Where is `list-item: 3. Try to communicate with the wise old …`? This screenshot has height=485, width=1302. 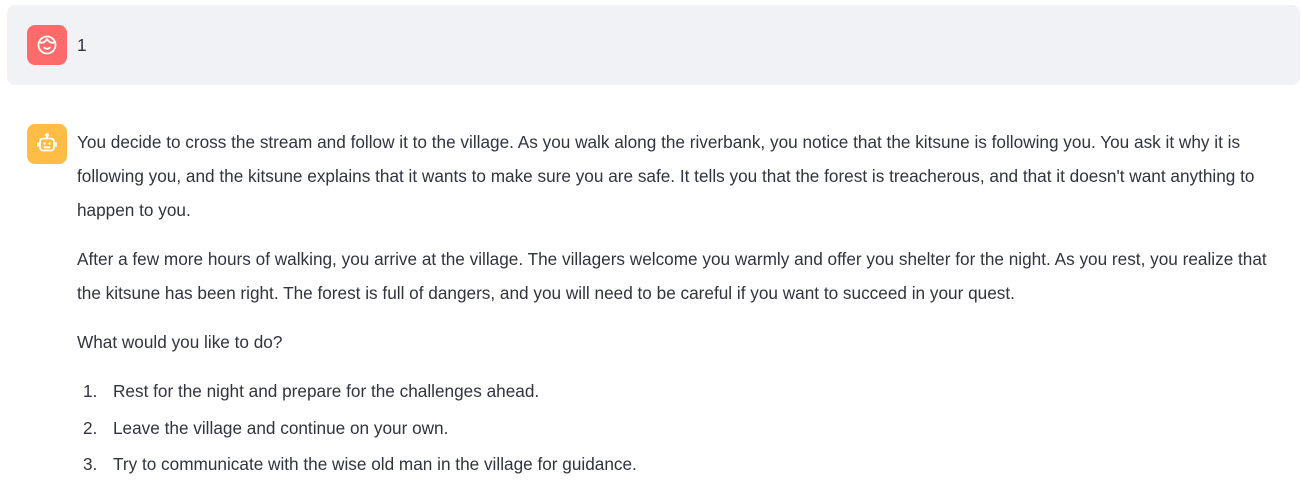
list-item: 3. Try to communicate with the wise old … is located at coordinates (686, 465).